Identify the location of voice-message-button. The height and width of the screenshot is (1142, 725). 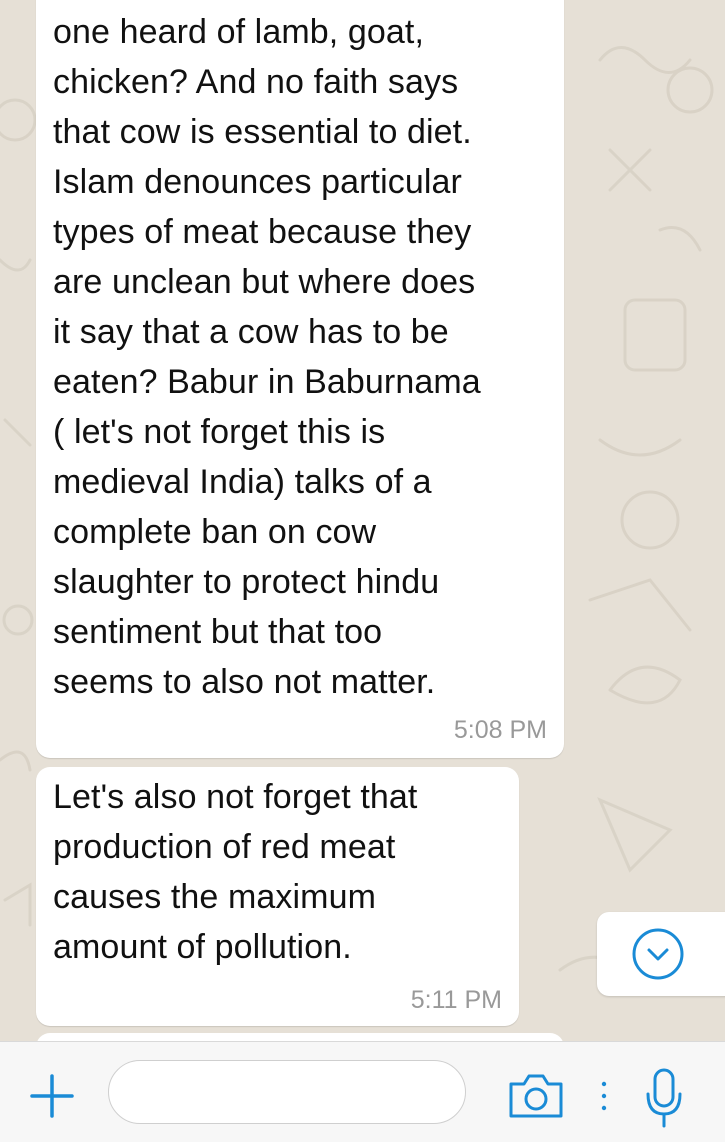
(664, 1098).